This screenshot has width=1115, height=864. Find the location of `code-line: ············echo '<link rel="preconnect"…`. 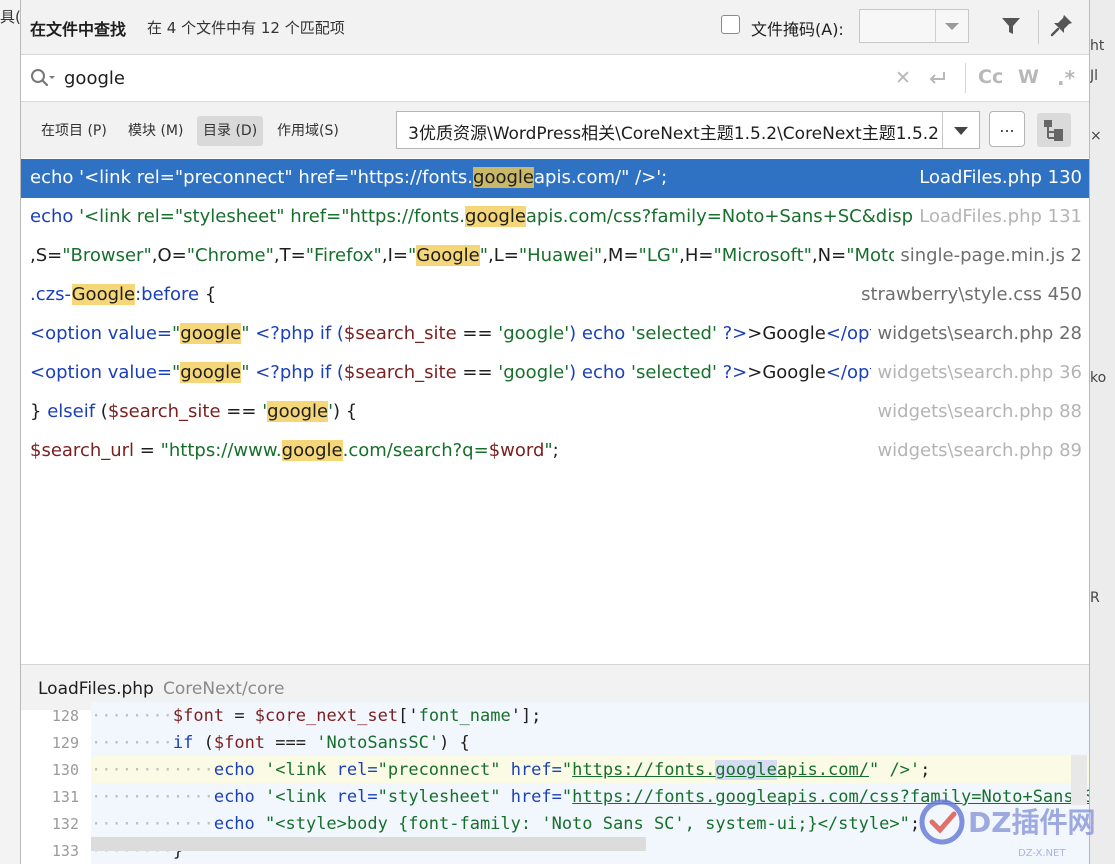

code-line: ············echo '<link rel="preconnect"… is located at coordinates (590, 769).